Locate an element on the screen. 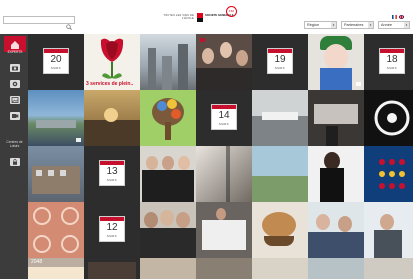 The image size is (413, 279). video-button is located at coordinates (15, 116).